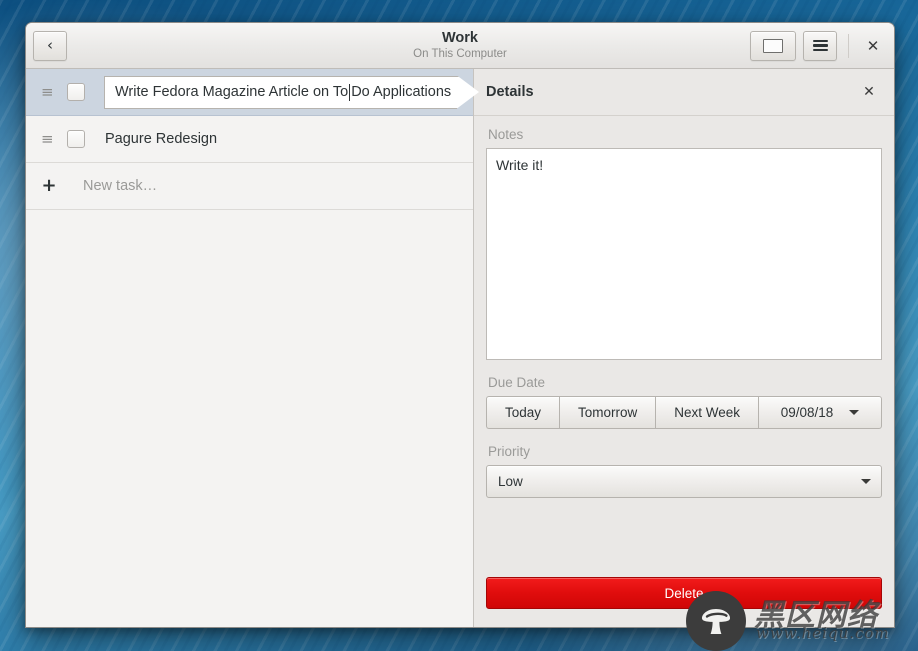  I want to click on priority-value: Low, so click(510, 481).